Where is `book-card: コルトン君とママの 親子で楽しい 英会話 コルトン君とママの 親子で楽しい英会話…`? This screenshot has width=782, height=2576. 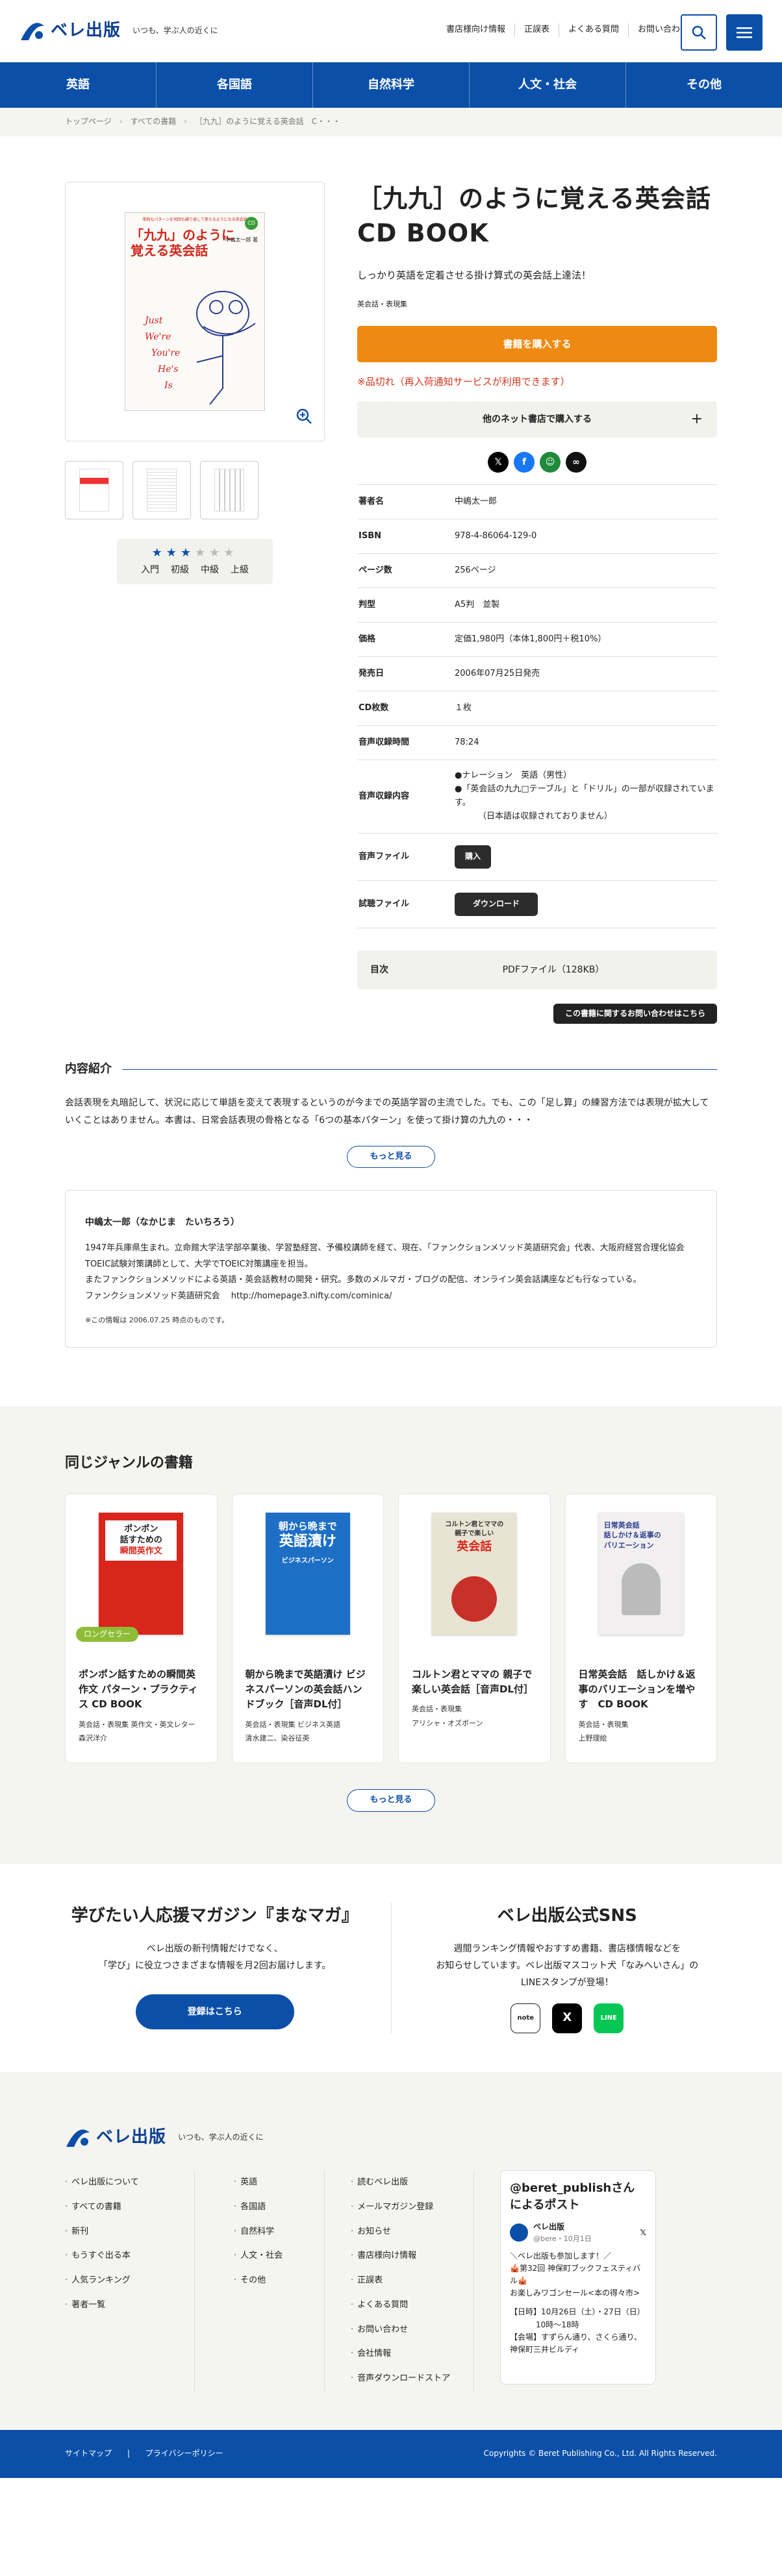
book-card: コルトン君とママの 親子で楽しい 英会話 コルトン君とママの 親子で楽しい英会話… is located at coordinates (474, 1628).